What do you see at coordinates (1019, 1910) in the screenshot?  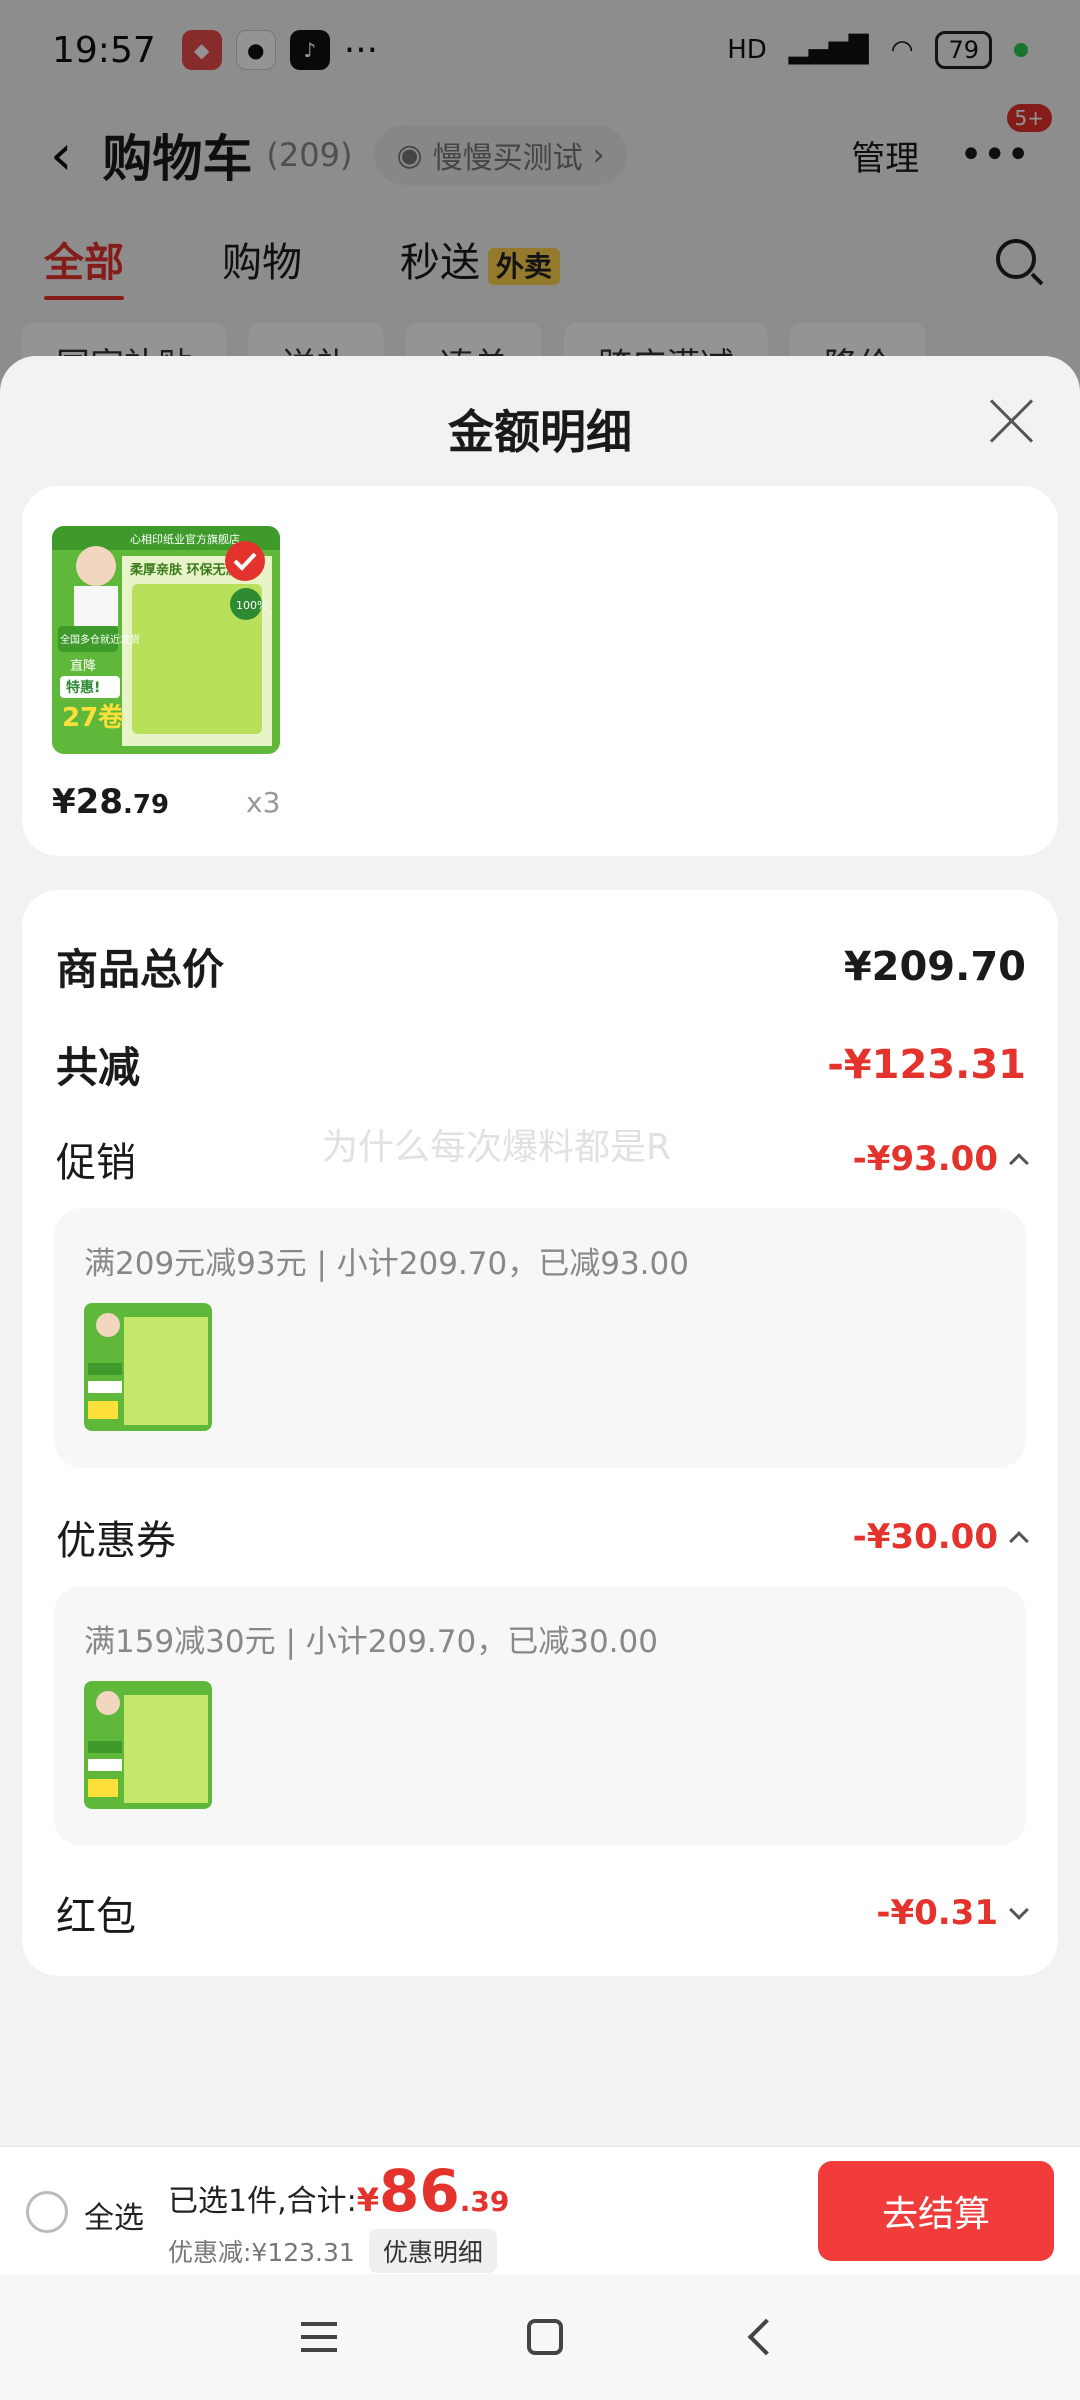 I see `chevron-down-icon` at bounding box center [1019, 1910].